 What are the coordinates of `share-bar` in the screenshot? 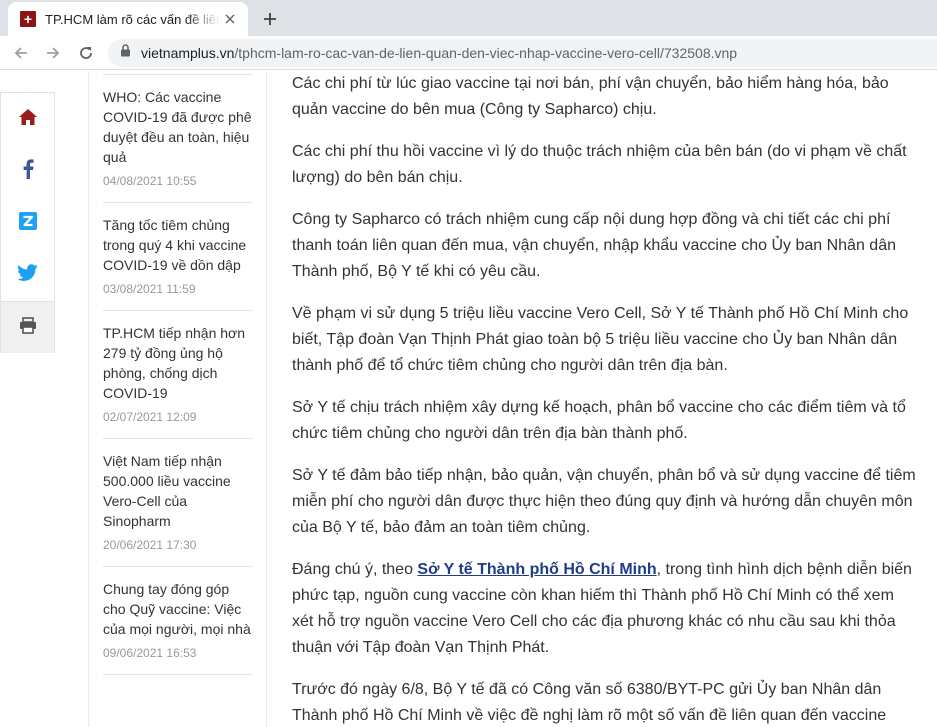 It's located at (27, 222).